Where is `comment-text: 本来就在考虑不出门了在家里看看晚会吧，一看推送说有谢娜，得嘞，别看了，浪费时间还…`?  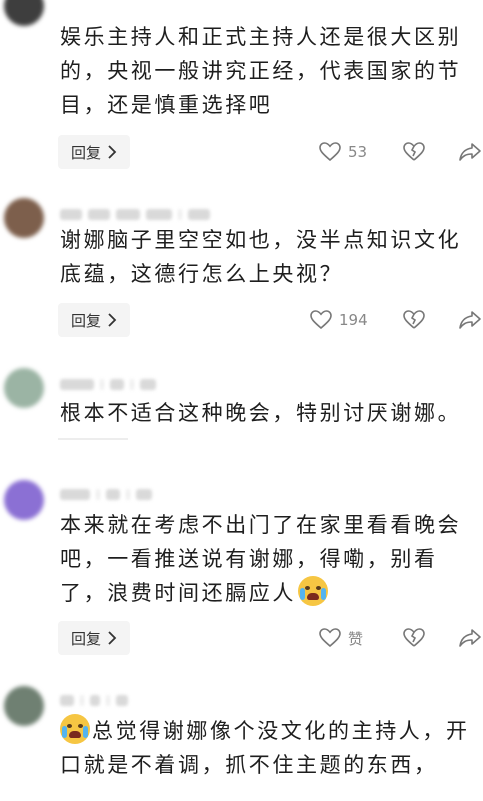 comment-text: 本来就在考虑不出门了在家里看看晚会吧，一看推送说有谢娜，得嘞，别看了，浪费时间还… is located at coordinates (266, 559).